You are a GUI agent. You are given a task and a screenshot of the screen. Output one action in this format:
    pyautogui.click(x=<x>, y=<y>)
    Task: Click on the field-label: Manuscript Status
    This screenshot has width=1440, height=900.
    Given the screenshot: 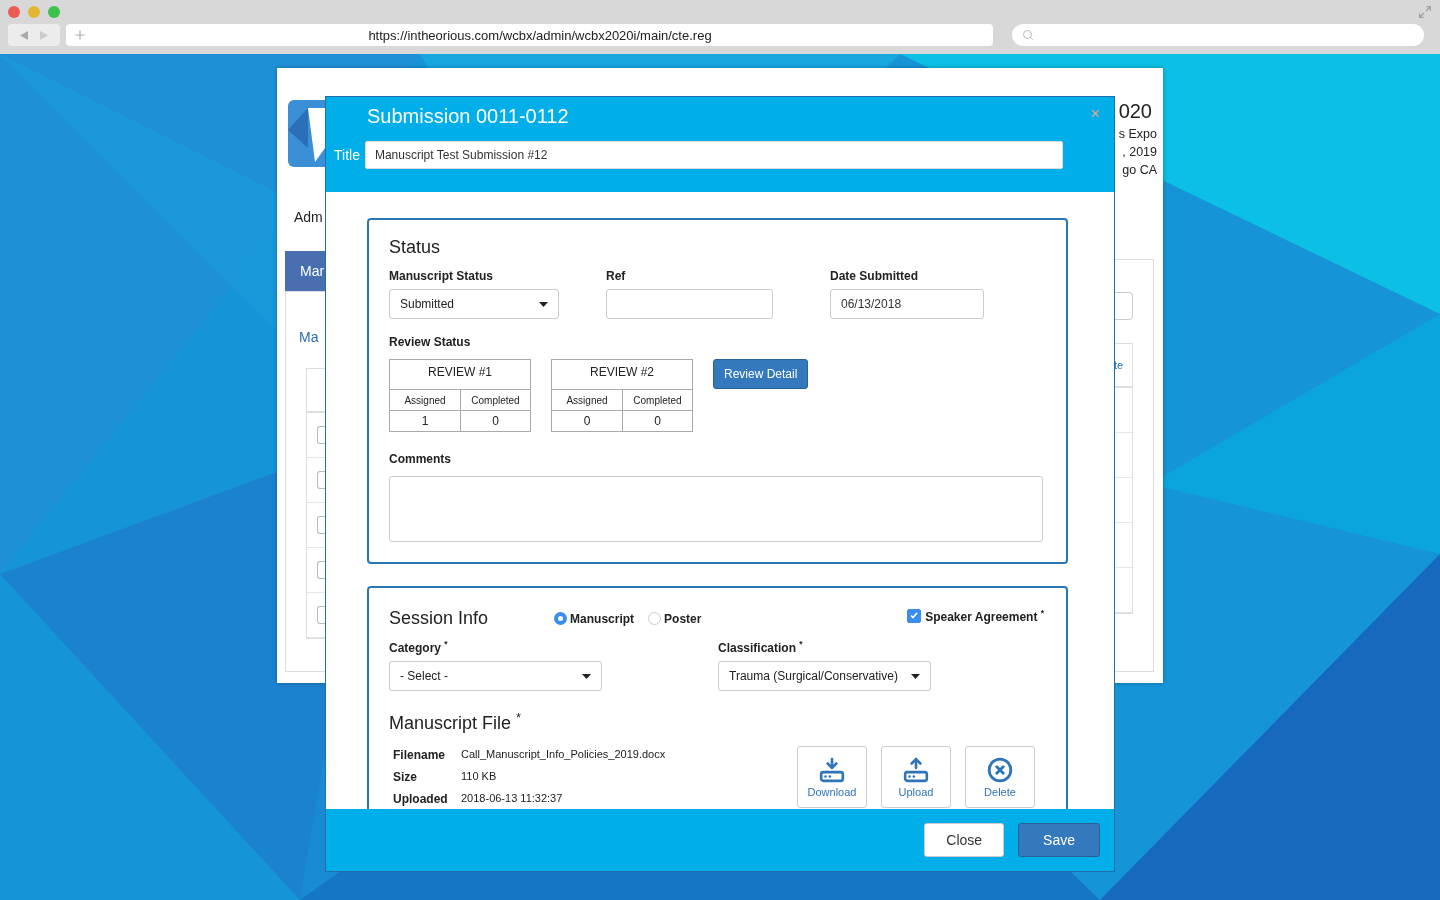 What is the action you would take?
    pyautogui.click(x=441, y=276)
    